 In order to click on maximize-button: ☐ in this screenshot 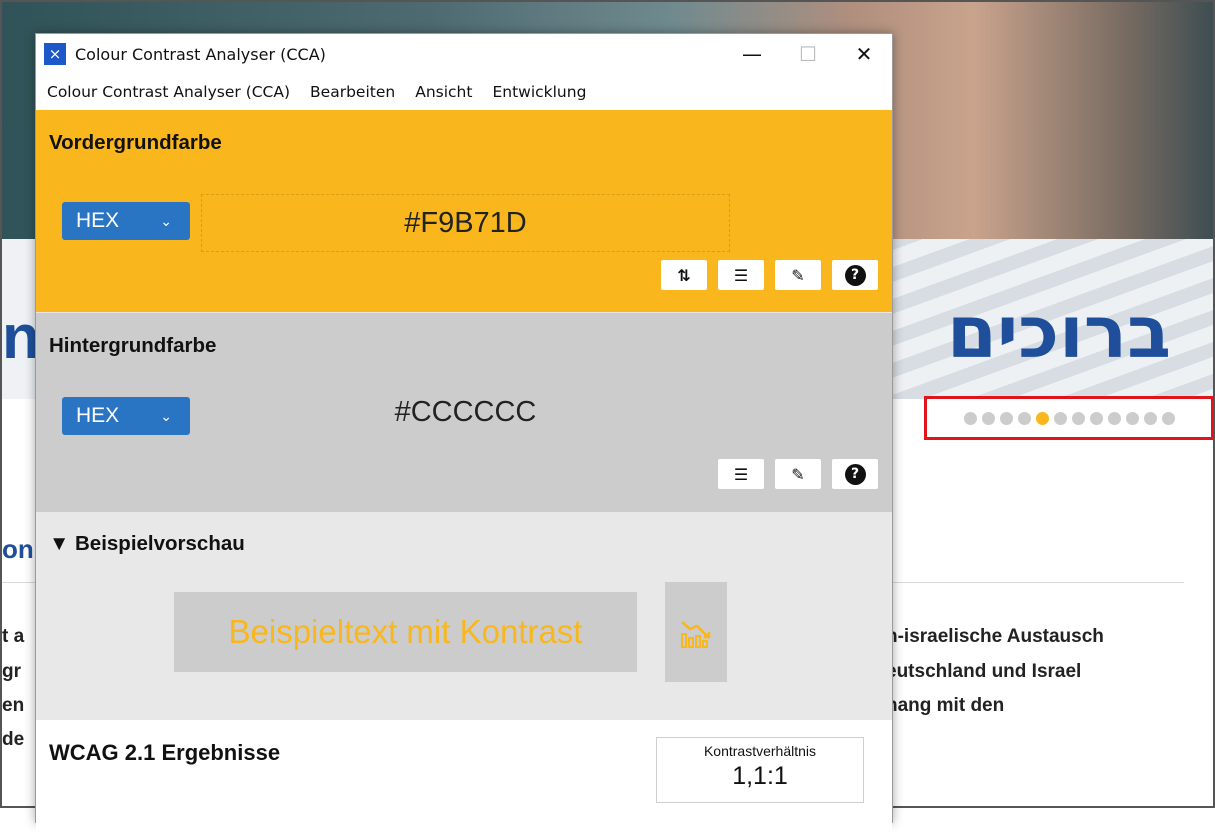, I will do `click(808, 54)`.